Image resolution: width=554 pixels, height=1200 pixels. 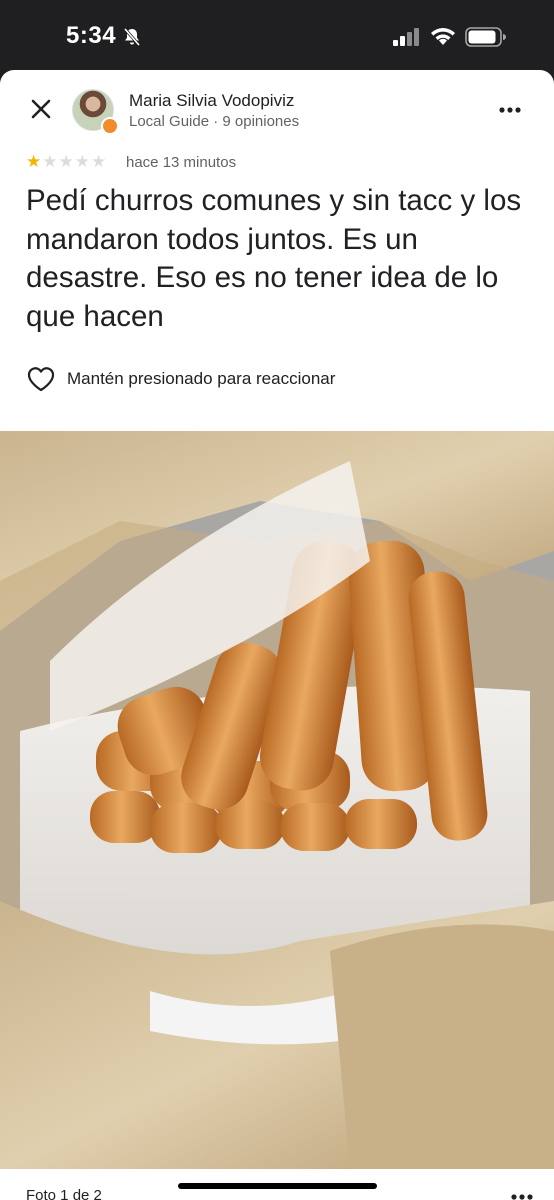 What do you see at coordinates (201, 378) in the screenshot?
I see `reaction-label: Mantén presionado para reaccionar` at bounding box center [201, 378].